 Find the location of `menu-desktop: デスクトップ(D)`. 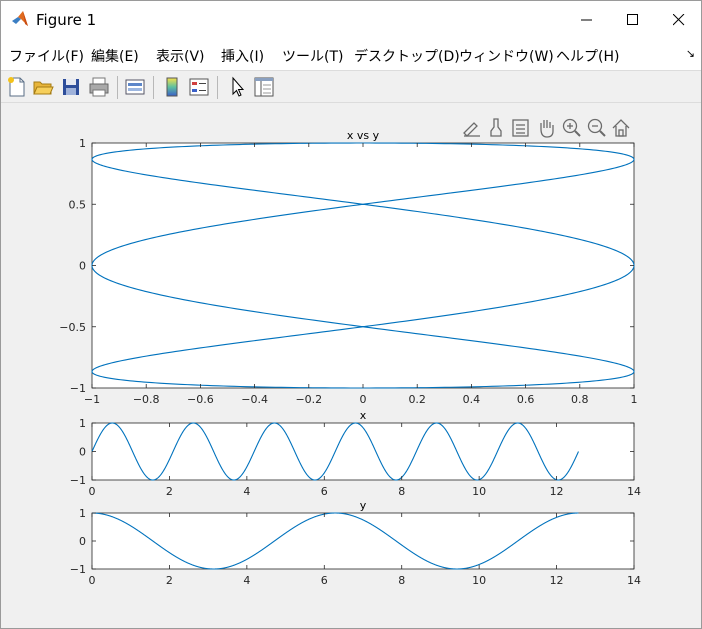

menu-desktop: デスクトップ(D) is located at coordinates (407, 56).